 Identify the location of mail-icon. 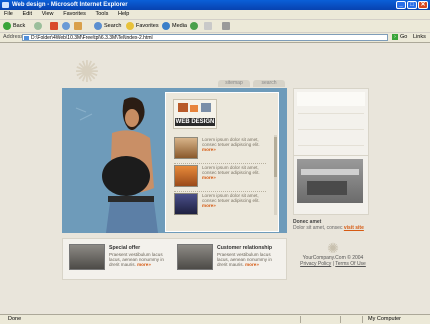
(208, 26).